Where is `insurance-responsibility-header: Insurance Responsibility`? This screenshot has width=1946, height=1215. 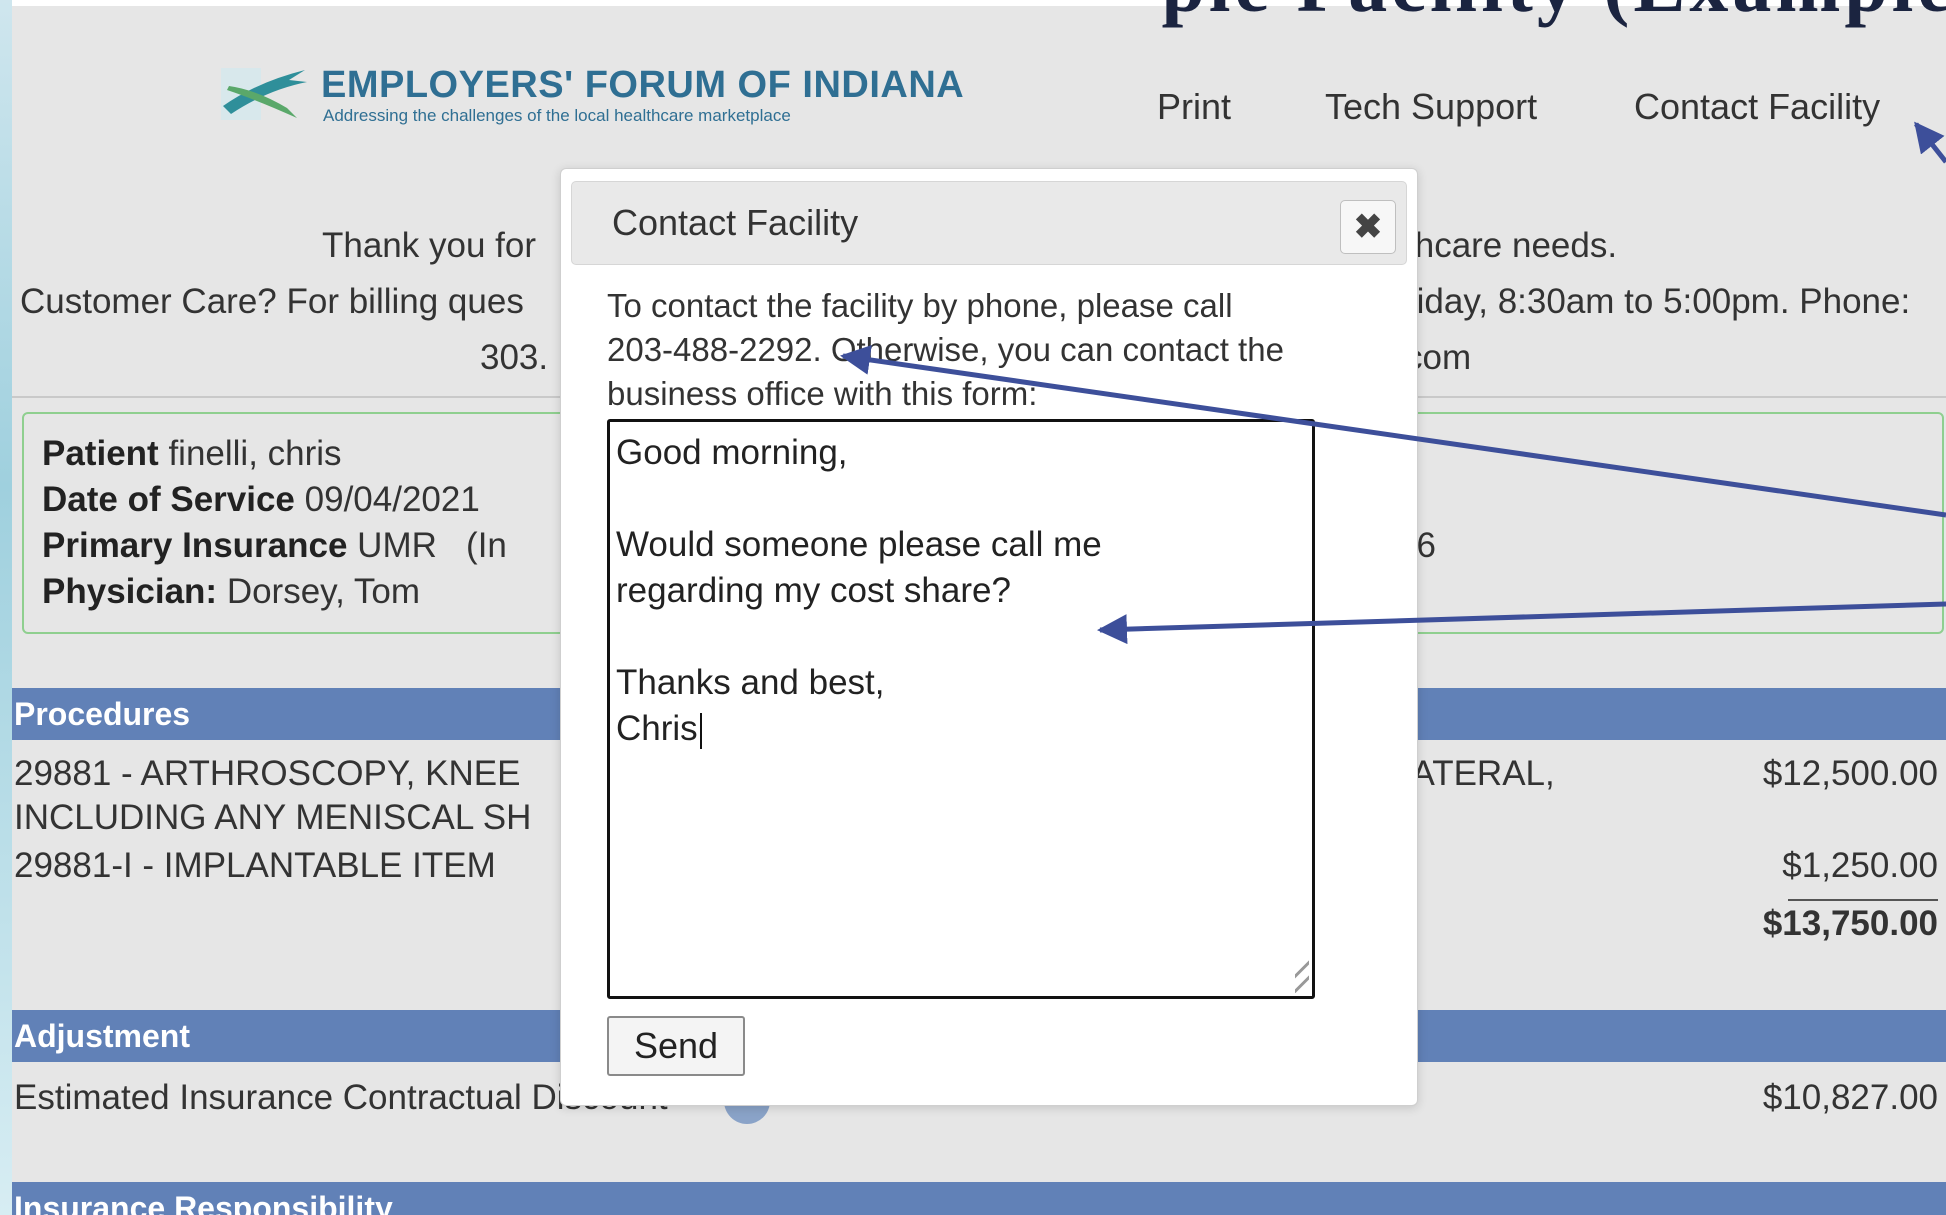
insurance-responsibility-header: Insurance Responsibility is located at coordinates (979, 1198).